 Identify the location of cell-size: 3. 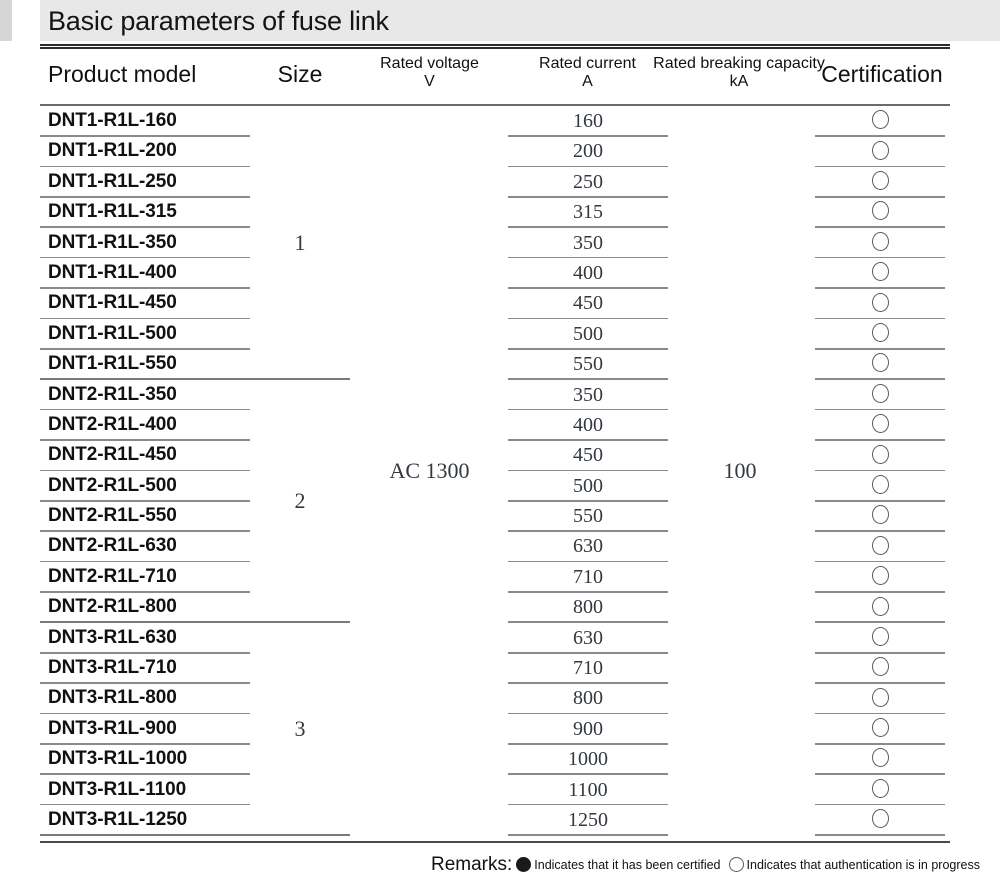
(300, 729).